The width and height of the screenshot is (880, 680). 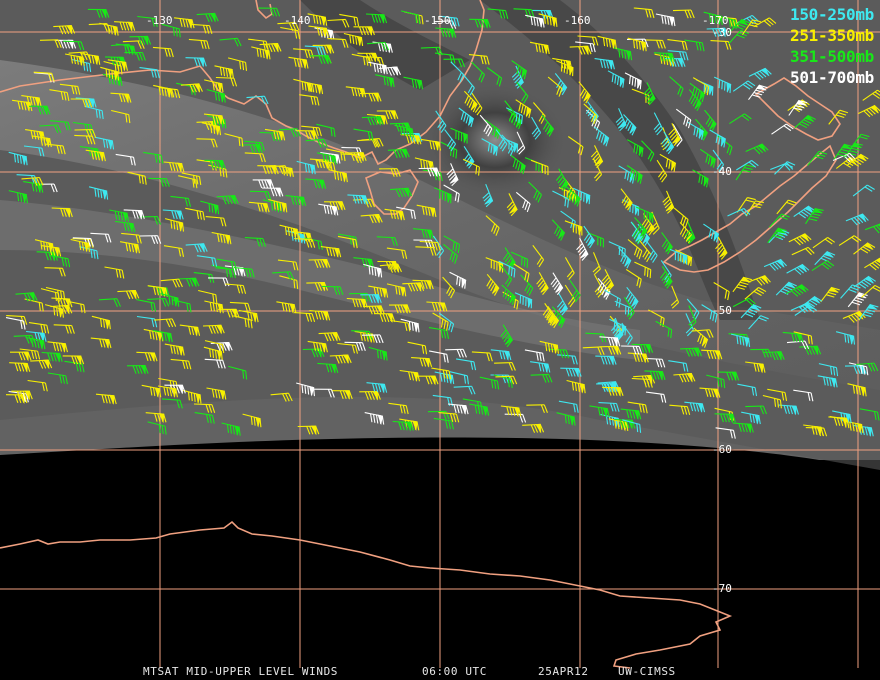 What do you see at coordinates (832, 46) in the screenshot?
I see `pressure-level-legend: 150-250mb 251-350mb 351-500mb 501-700mb` at bounding box center [832, 46].